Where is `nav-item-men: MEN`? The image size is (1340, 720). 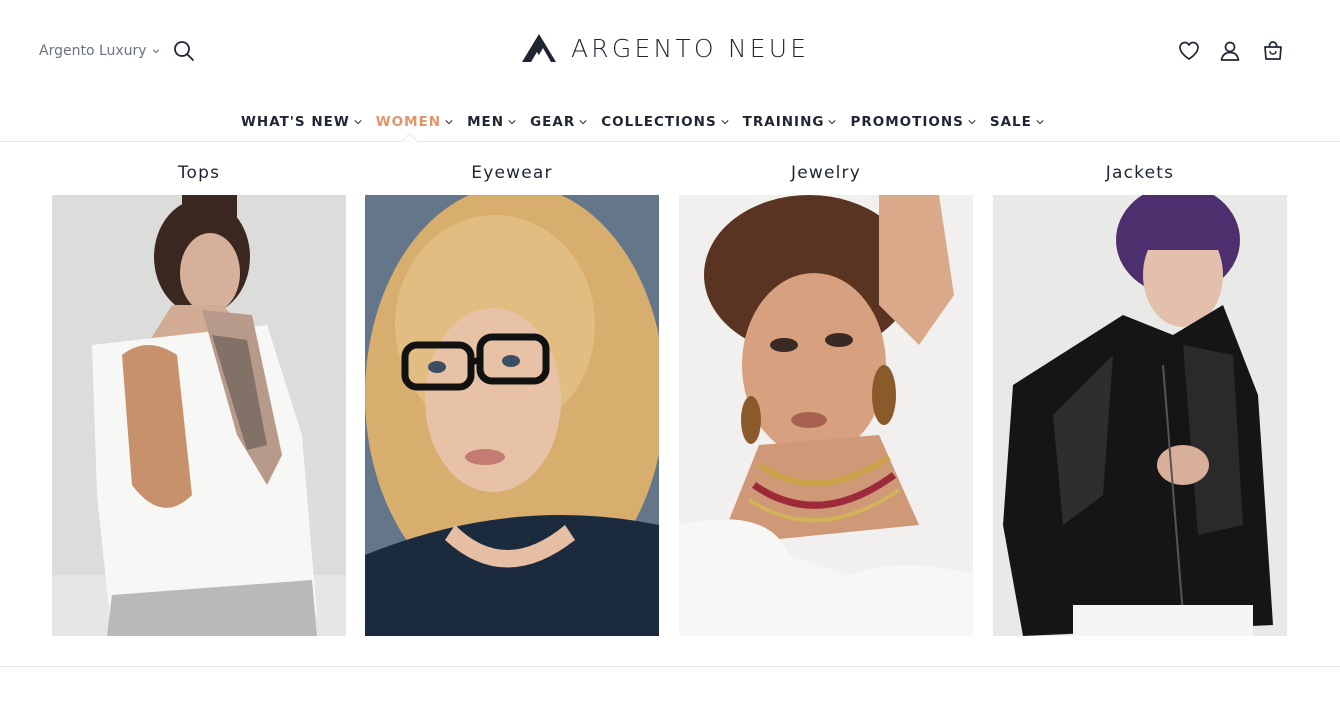 nav-item-men: MEN is located at coordinates (491, 122).